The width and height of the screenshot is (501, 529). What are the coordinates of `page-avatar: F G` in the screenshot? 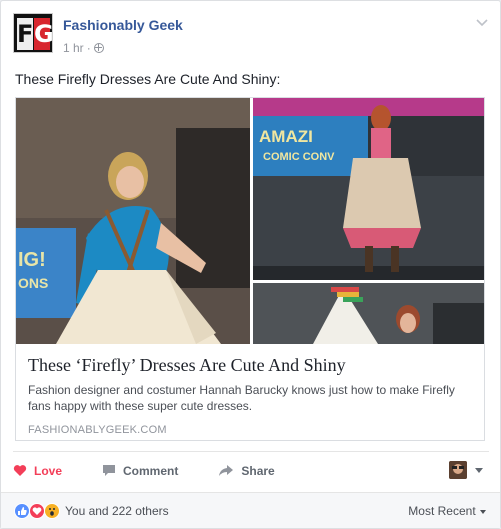 It's located at (33, 33).